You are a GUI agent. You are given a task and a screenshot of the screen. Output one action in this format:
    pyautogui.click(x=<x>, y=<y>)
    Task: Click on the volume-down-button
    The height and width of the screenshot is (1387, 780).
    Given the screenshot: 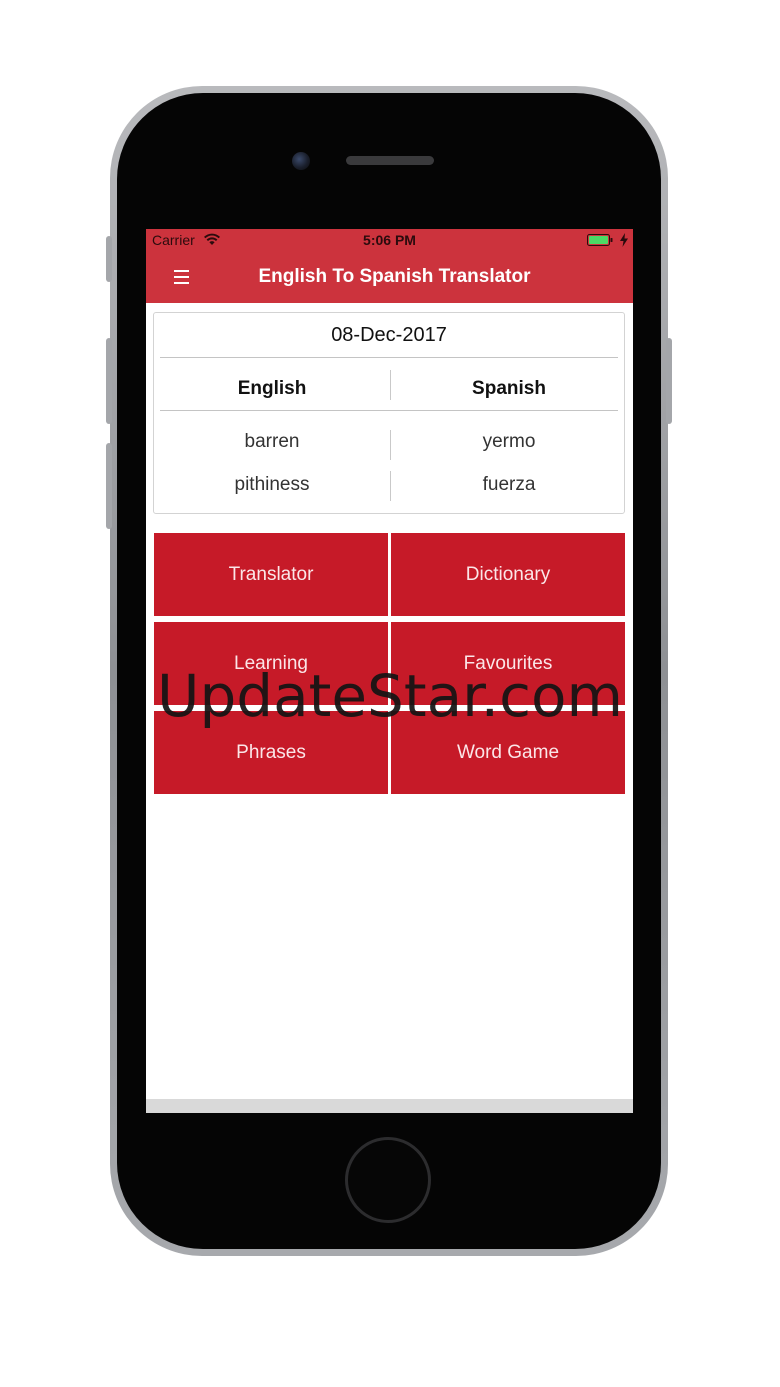 What is the action you would take?
    pyautogui.click(x=109, y=486)
    